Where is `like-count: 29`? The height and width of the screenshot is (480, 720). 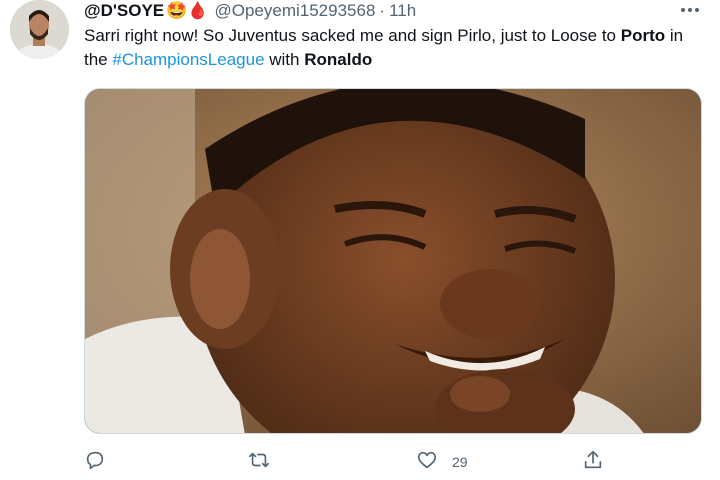 like-count: 29 is located at coordinates (460, 462).